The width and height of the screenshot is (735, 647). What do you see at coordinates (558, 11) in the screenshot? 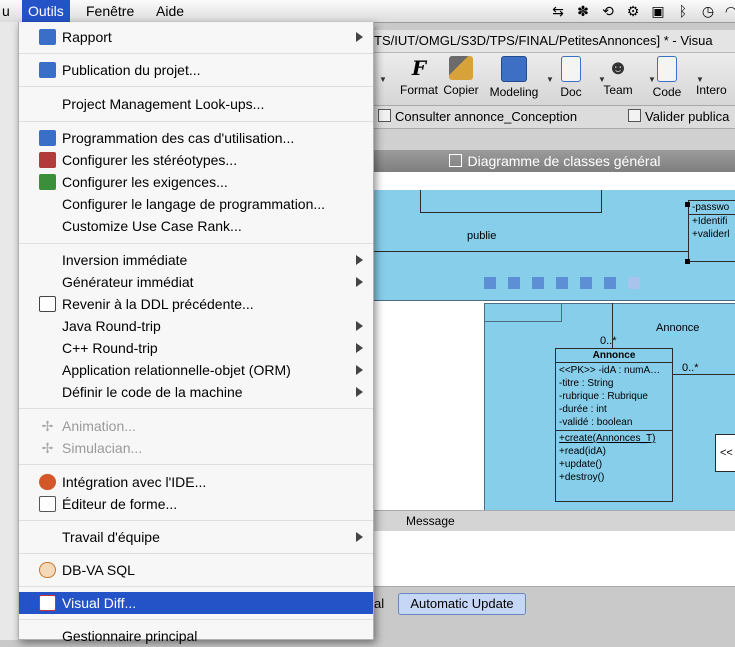
I see `tray-sync-icon: ⇆` at bounding box center [558, 11].